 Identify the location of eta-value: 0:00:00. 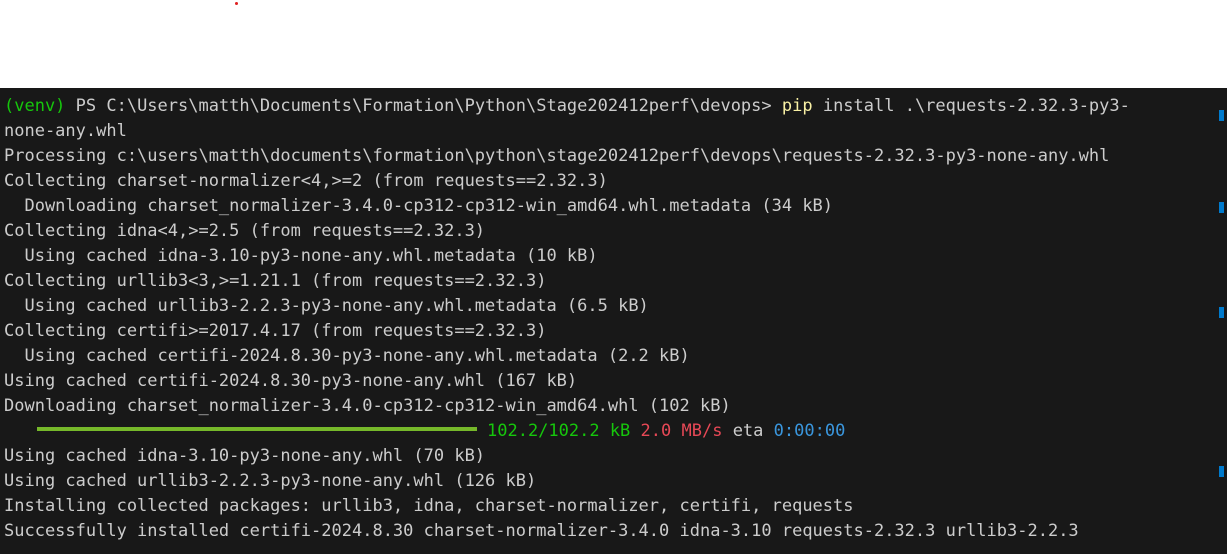
(809, 431).